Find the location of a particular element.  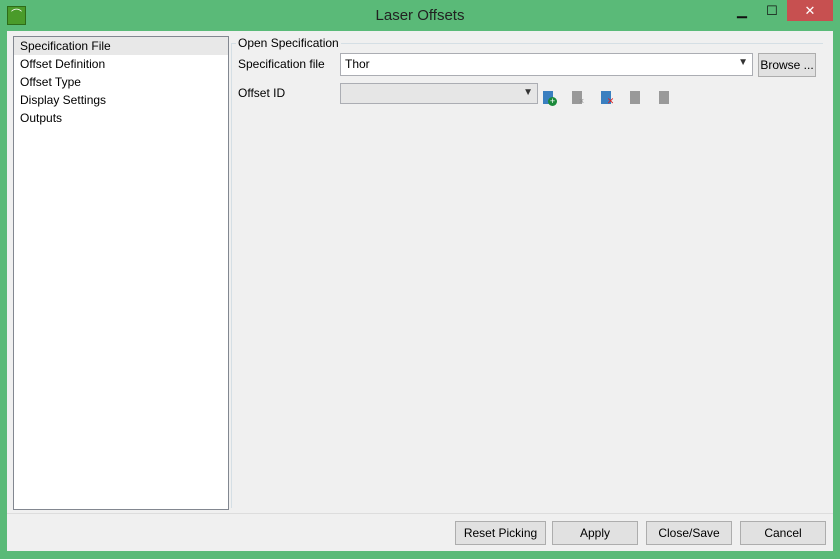

remove-offset-icon: × is located at coordinates (578, 98).